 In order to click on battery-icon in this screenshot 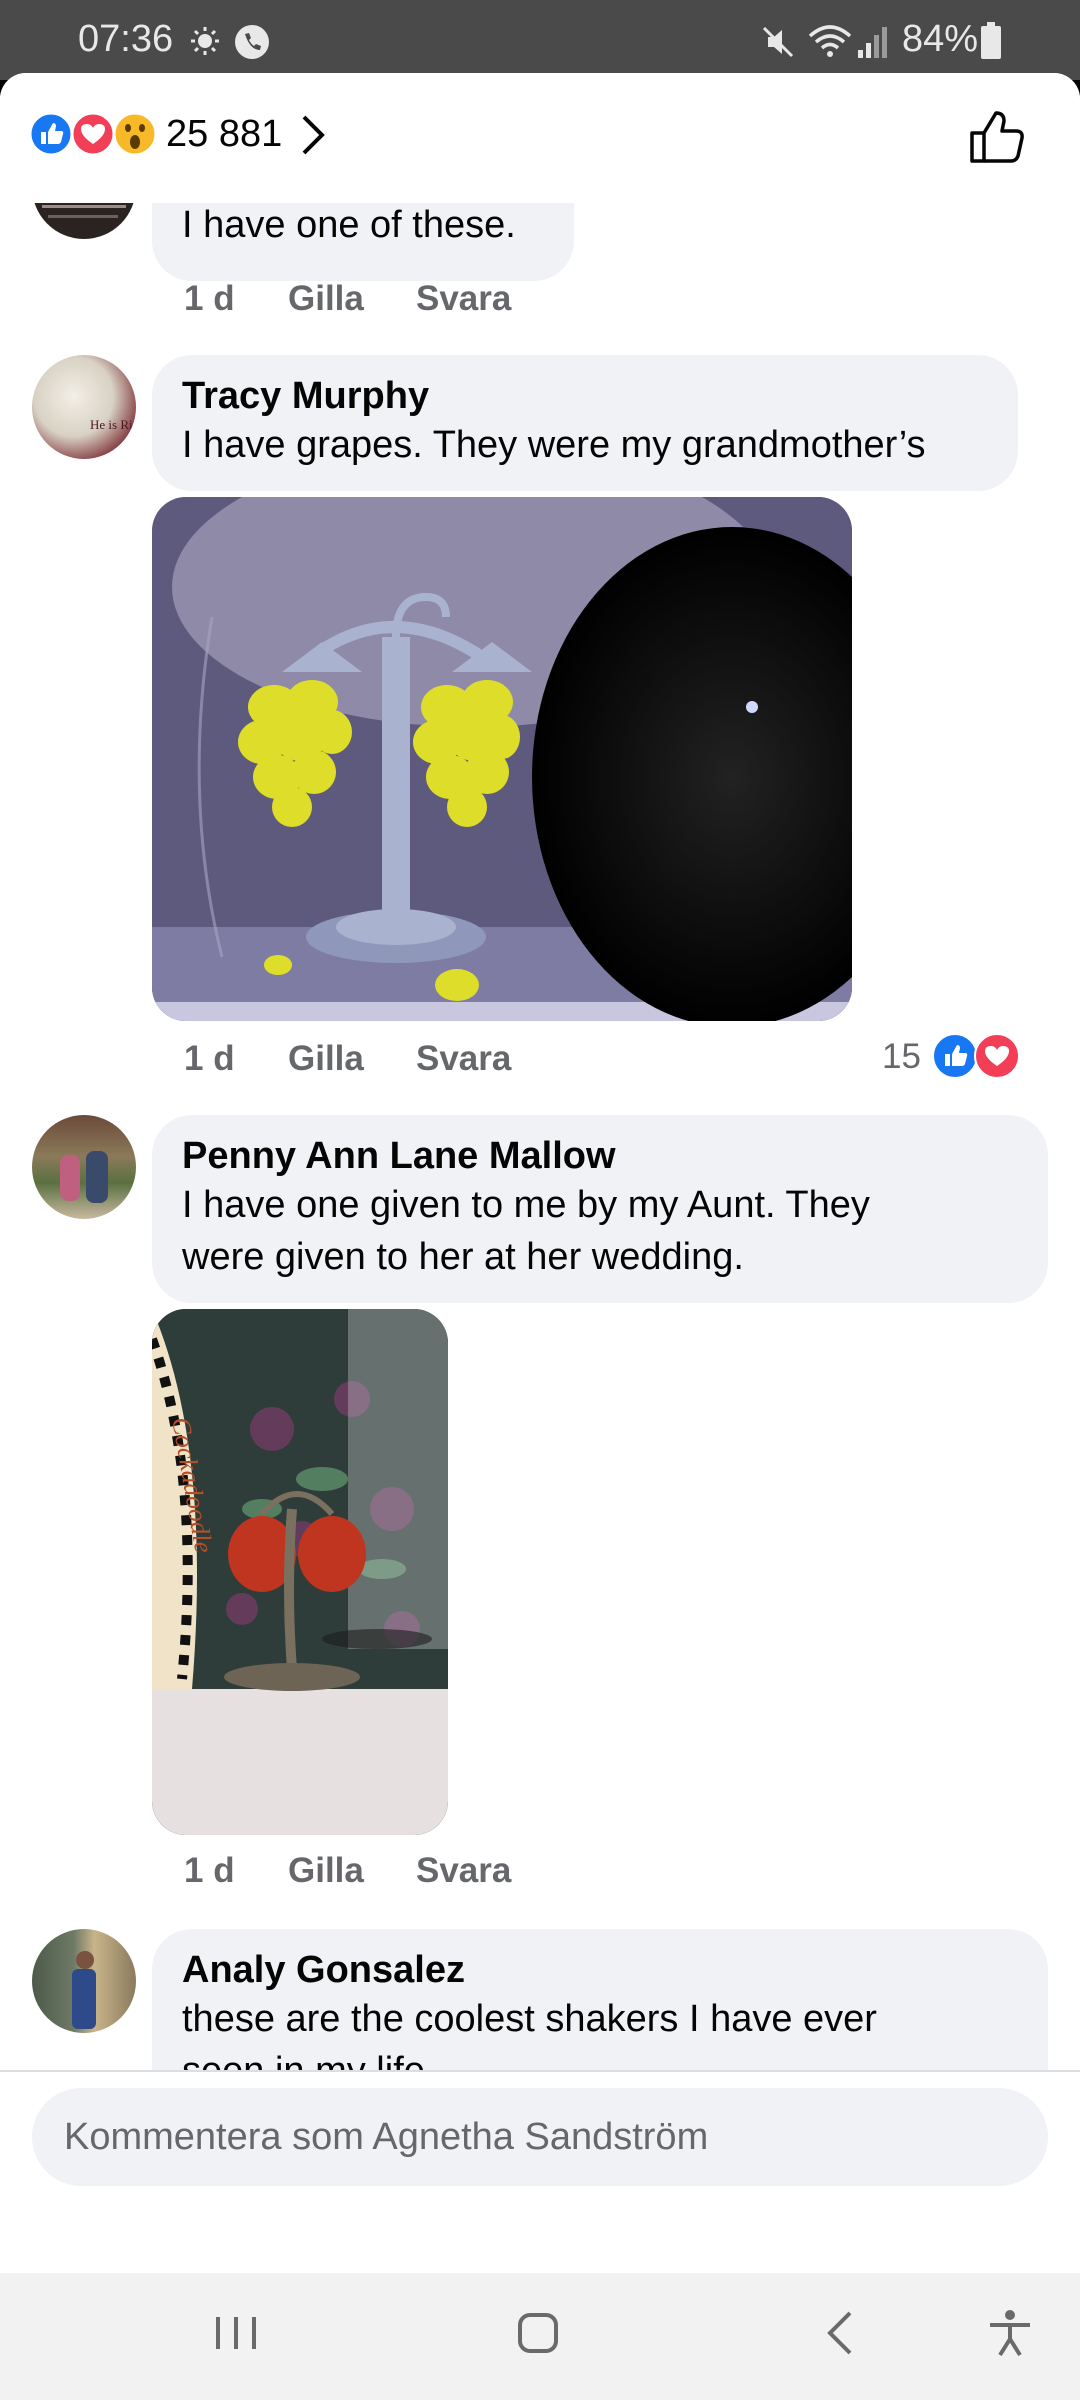, I will do `click(991, 40)`.